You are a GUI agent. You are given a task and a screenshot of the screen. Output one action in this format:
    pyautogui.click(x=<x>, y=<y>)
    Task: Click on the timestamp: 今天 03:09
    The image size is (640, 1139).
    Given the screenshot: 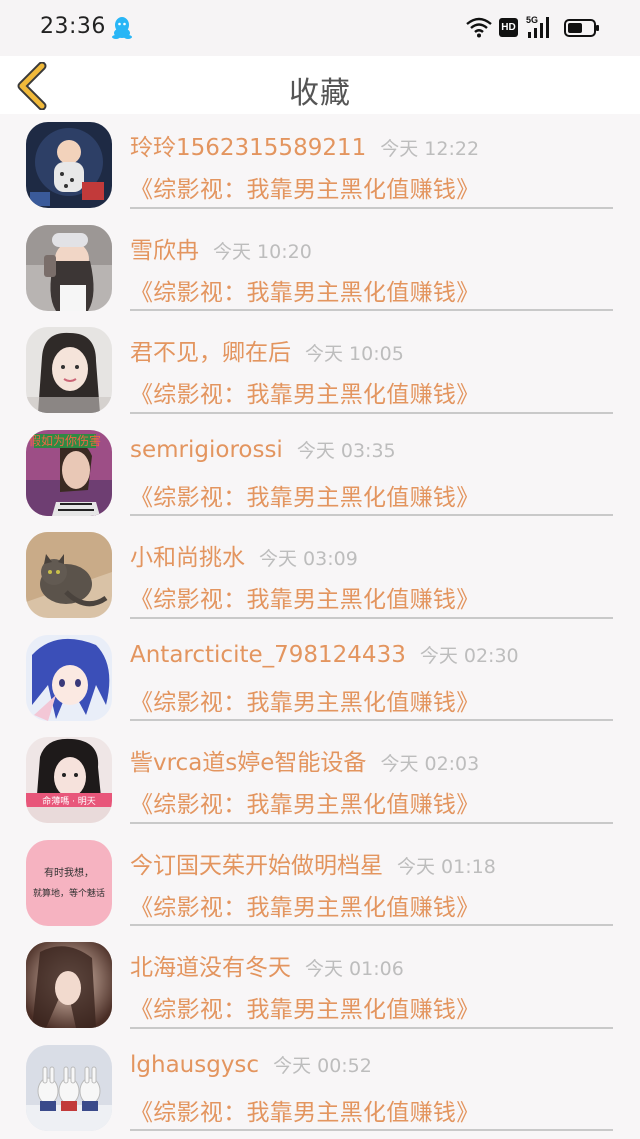 What is the action you would take?
    pyautogui.click(x=308, y=559)
    